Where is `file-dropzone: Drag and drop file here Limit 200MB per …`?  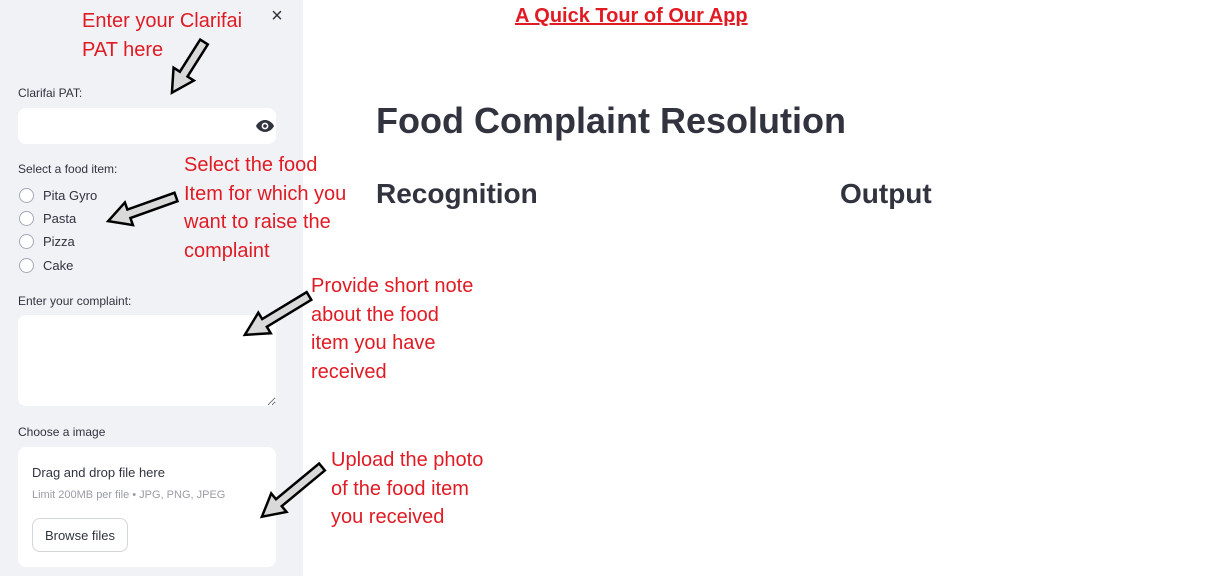
file-dropzone: Drag and drop file here Limit 200MB per … is located at coordinates (147, 507).